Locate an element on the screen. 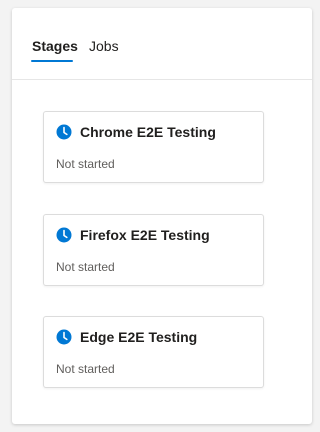 The height and width of the screenshot is (432, 320). stage-title: Chrome E2E Testing is located at coordinates (148, 132).